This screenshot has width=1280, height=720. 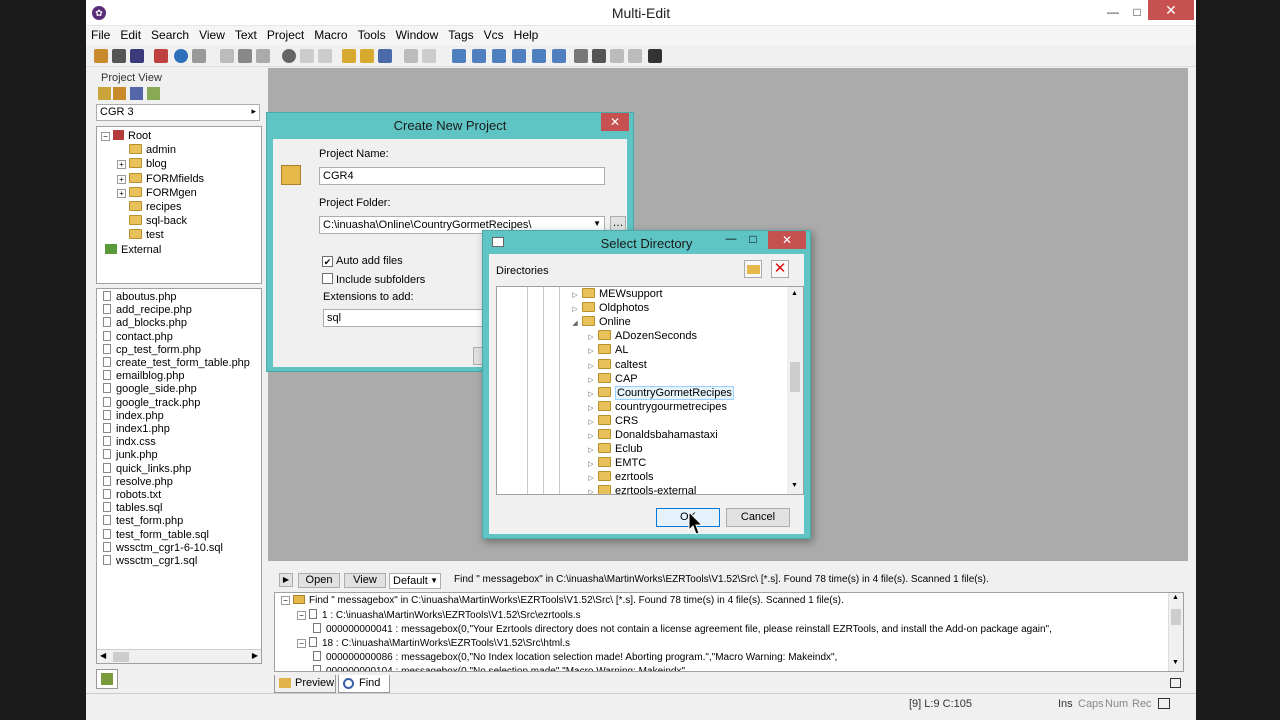 What do you see at coordinates (147, 310) in the screenshot?
I see `file-list-item: add_recipe.php` at bounding box center [147, 310].